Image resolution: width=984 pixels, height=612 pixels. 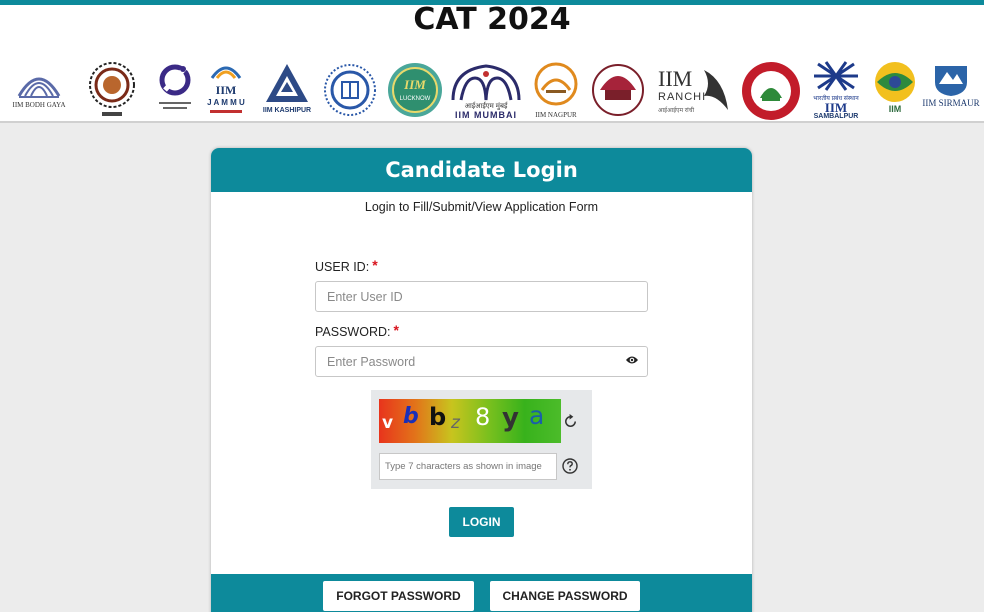 I want to click on iim-rohtak-logo, so click(x=771, y=93).